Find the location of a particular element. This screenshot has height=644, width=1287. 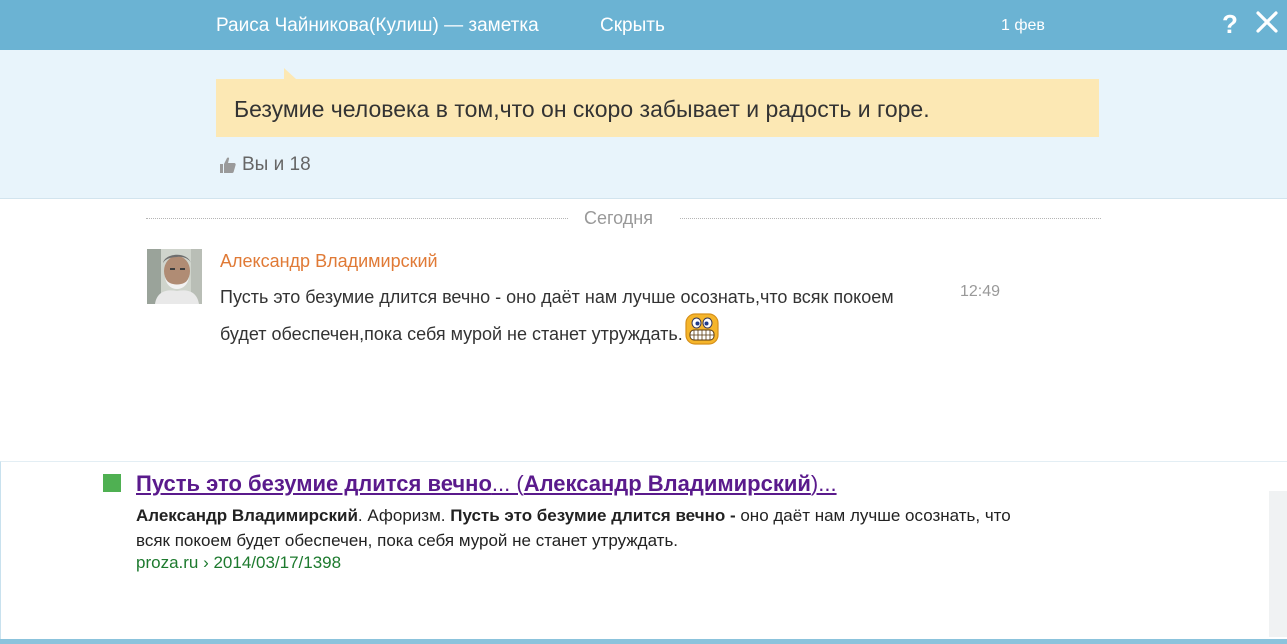

close-button is located at coordinates (1267, 22).